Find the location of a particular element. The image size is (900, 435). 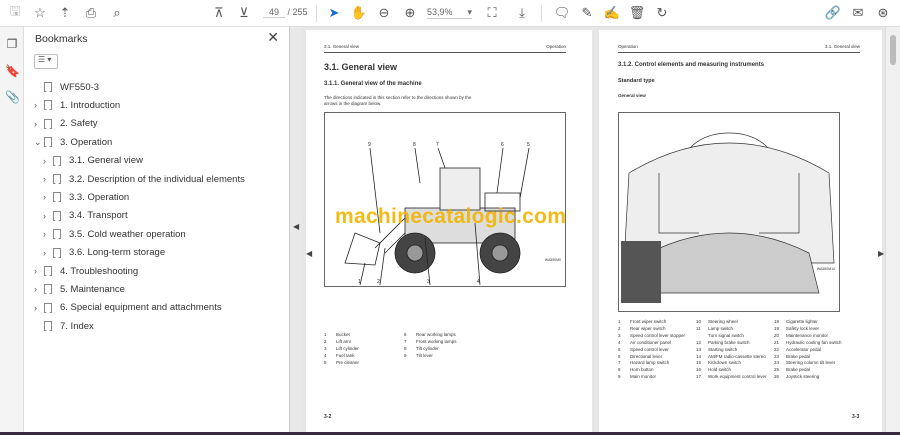

page-header-right: Operation is located at coordinates (556, 46).